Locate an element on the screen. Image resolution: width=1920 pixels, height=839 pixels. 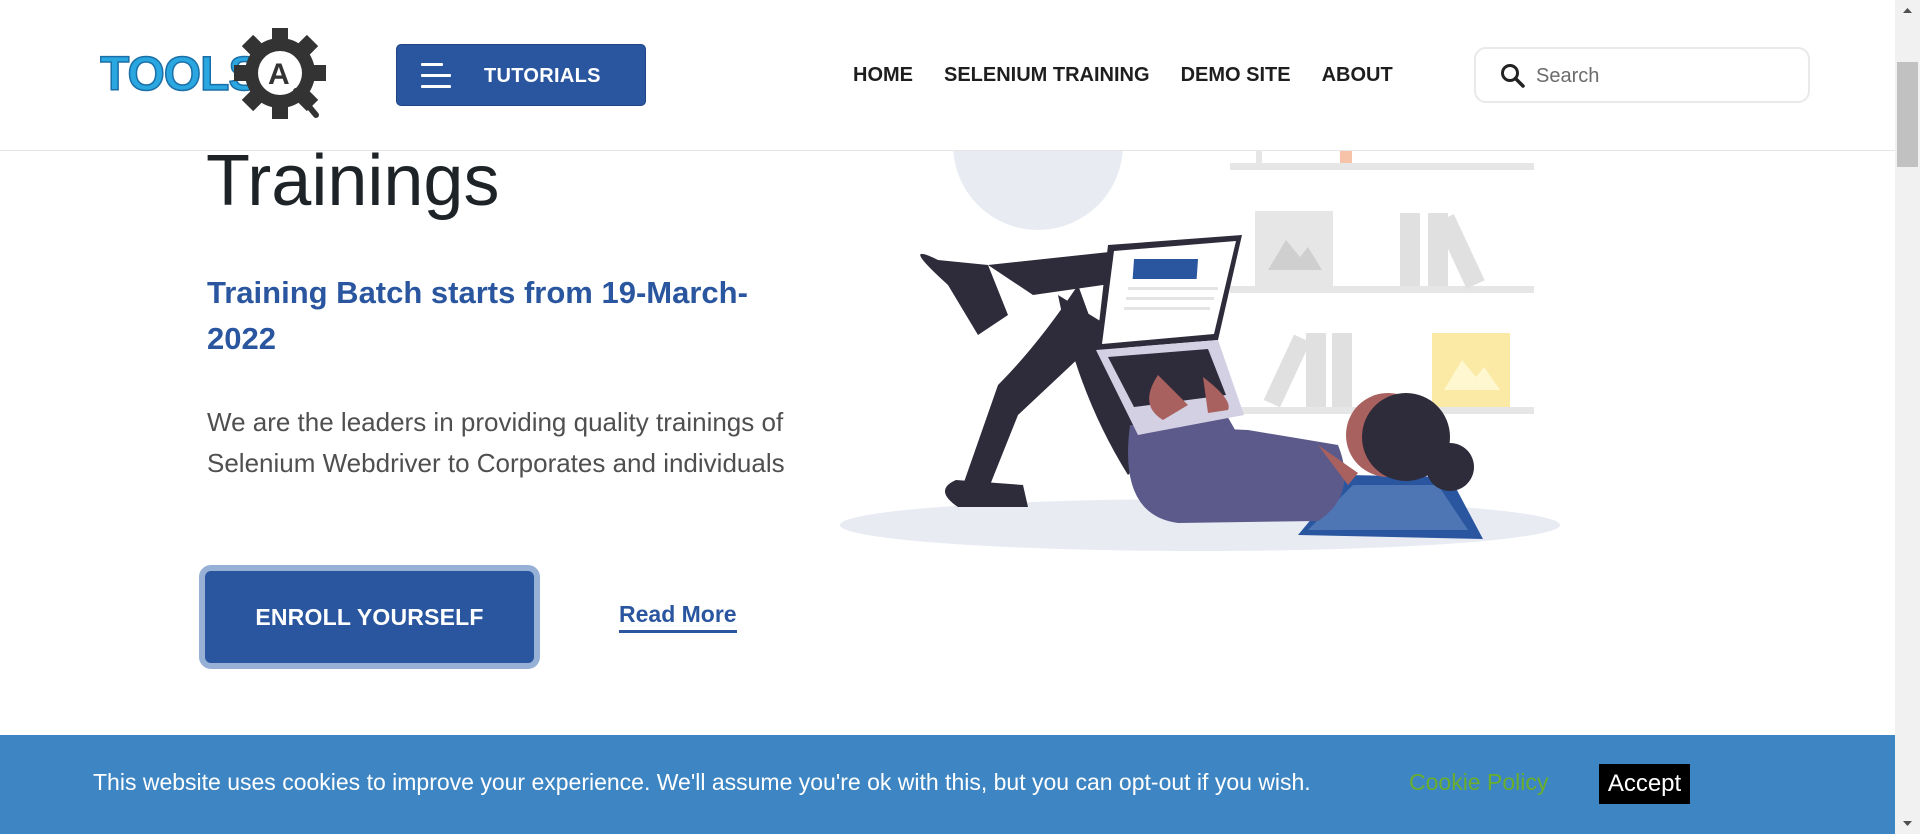
enroll-label: ENROLL YOURSELF is located at coordinates (369, 616).